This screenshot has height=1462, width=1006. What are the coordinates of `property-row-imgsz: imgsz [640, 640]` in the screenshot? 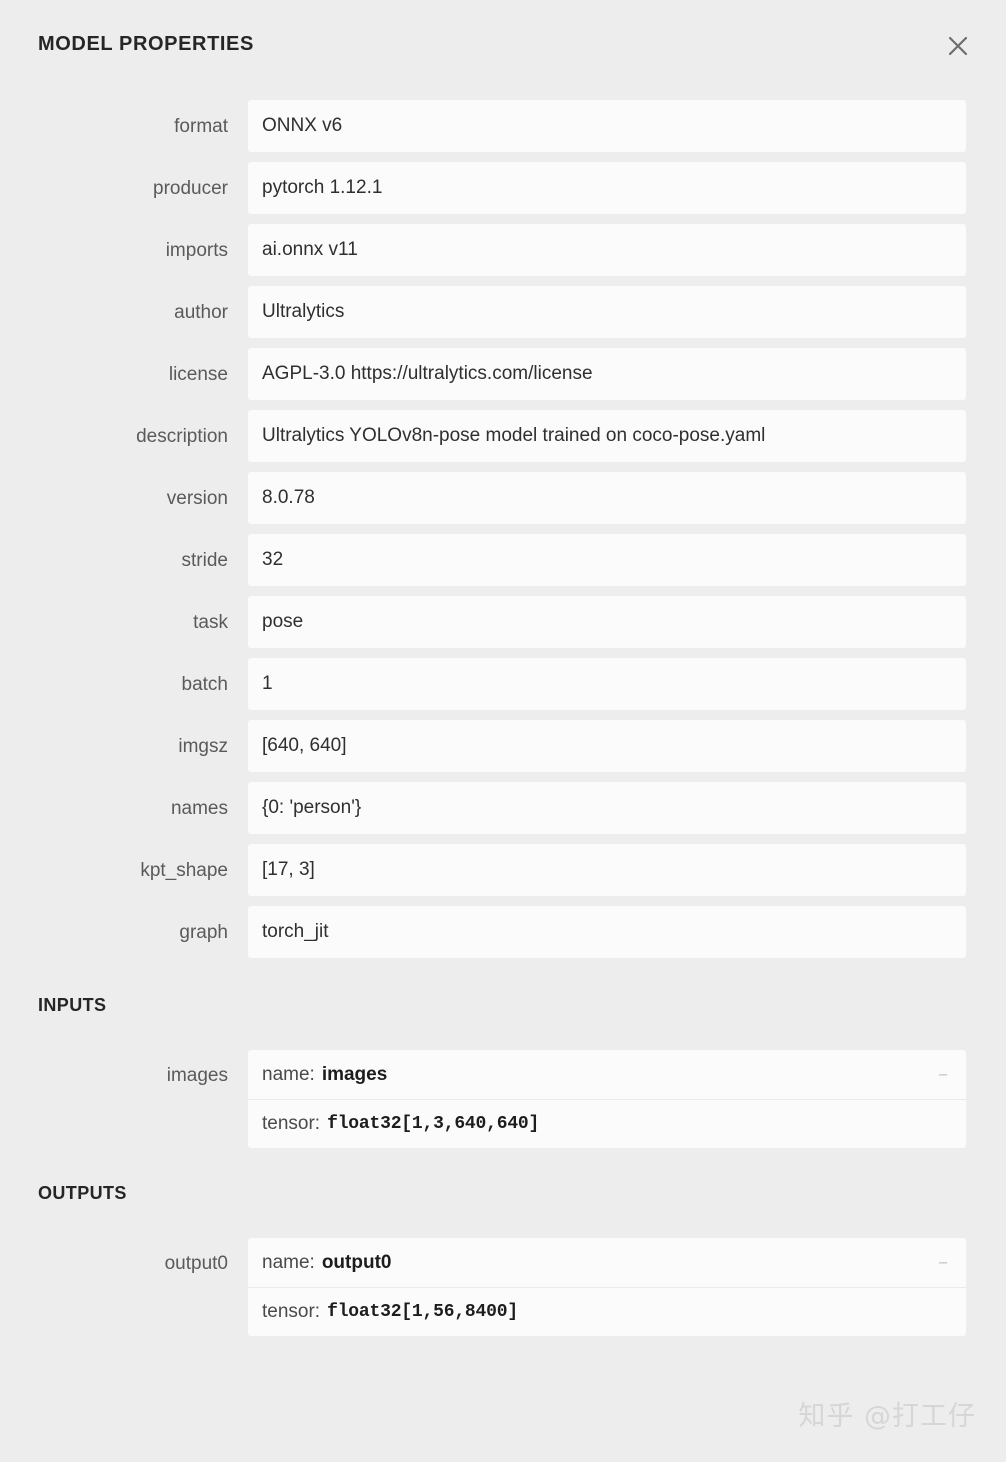 It's located at (503, 746).